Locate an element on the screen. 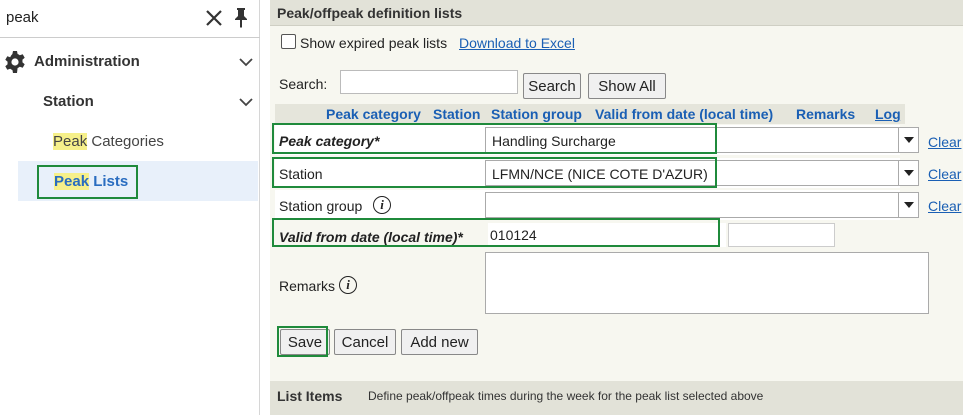 This screenshot has height=415, width=963. station-group-row: Station group i is located at coordinates (597, 205).